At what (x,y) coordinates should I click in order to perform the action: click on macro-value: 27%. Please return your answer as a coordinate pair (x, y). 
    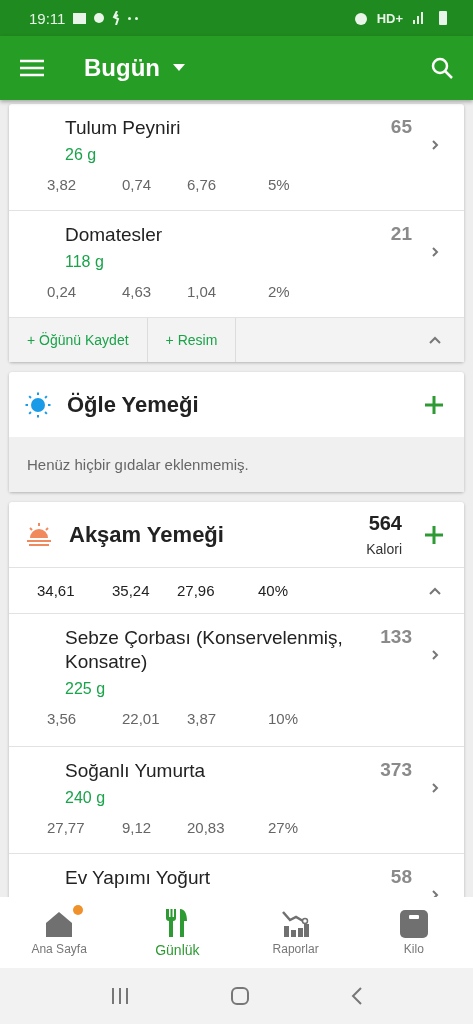
    Looking at the image, I should click on (284, 827).